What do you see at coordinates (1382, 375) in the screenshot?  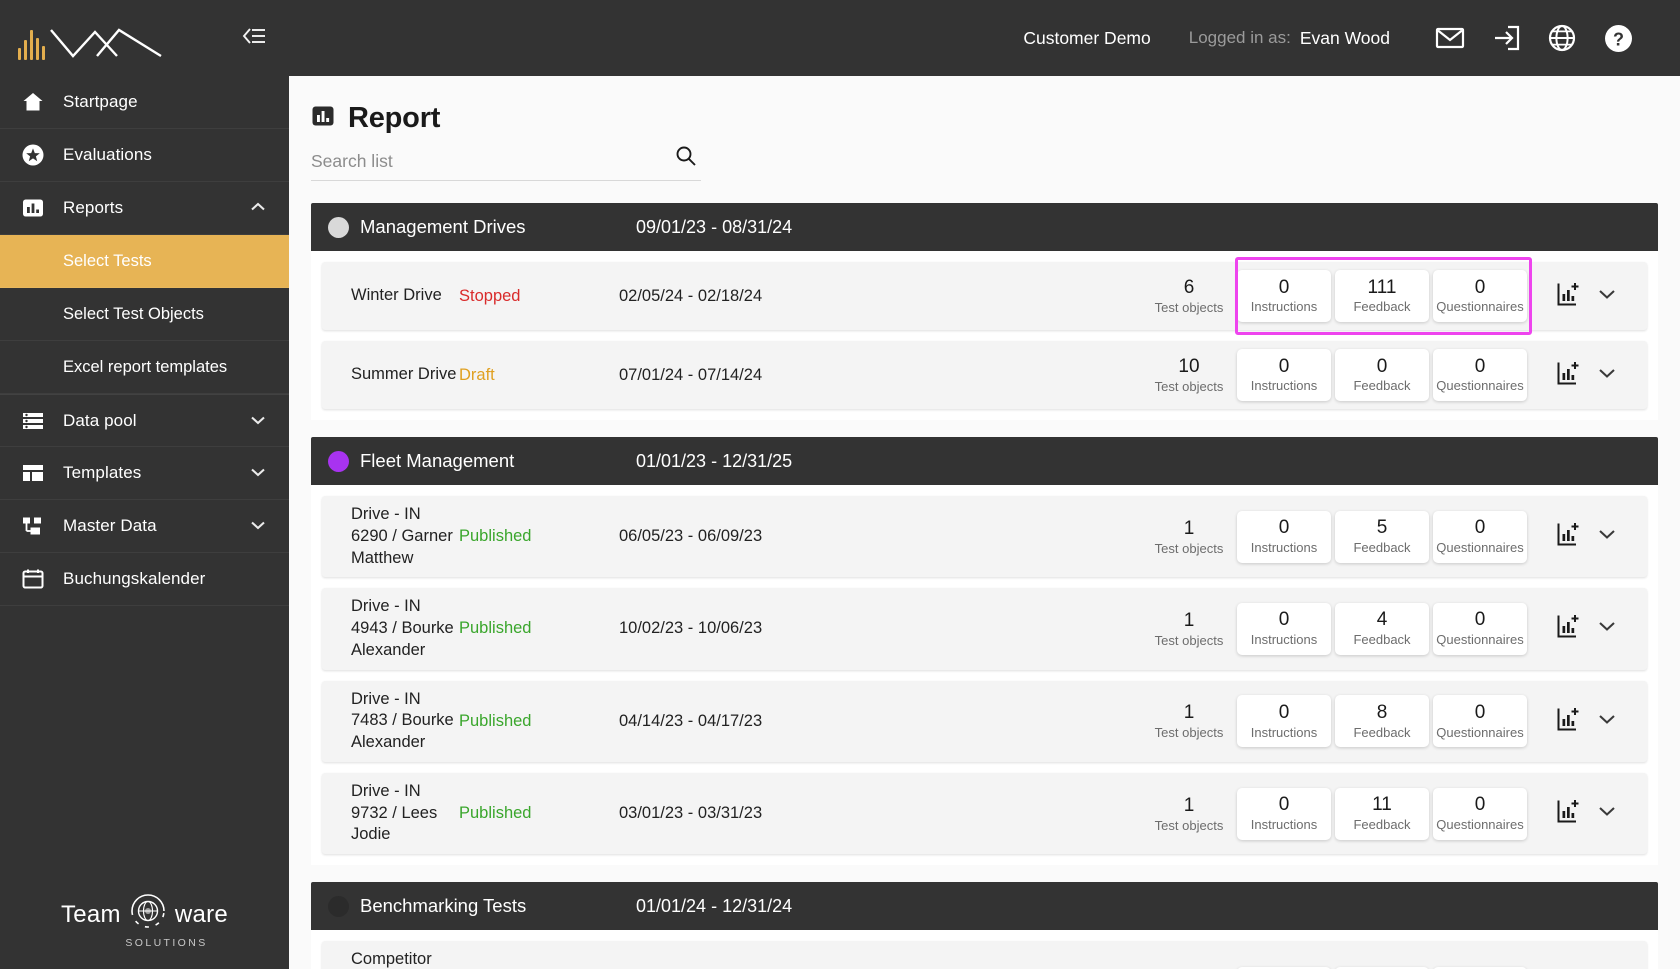 I see `feedback-badge: 0 Feedback` at bounding box center [1382, 375].